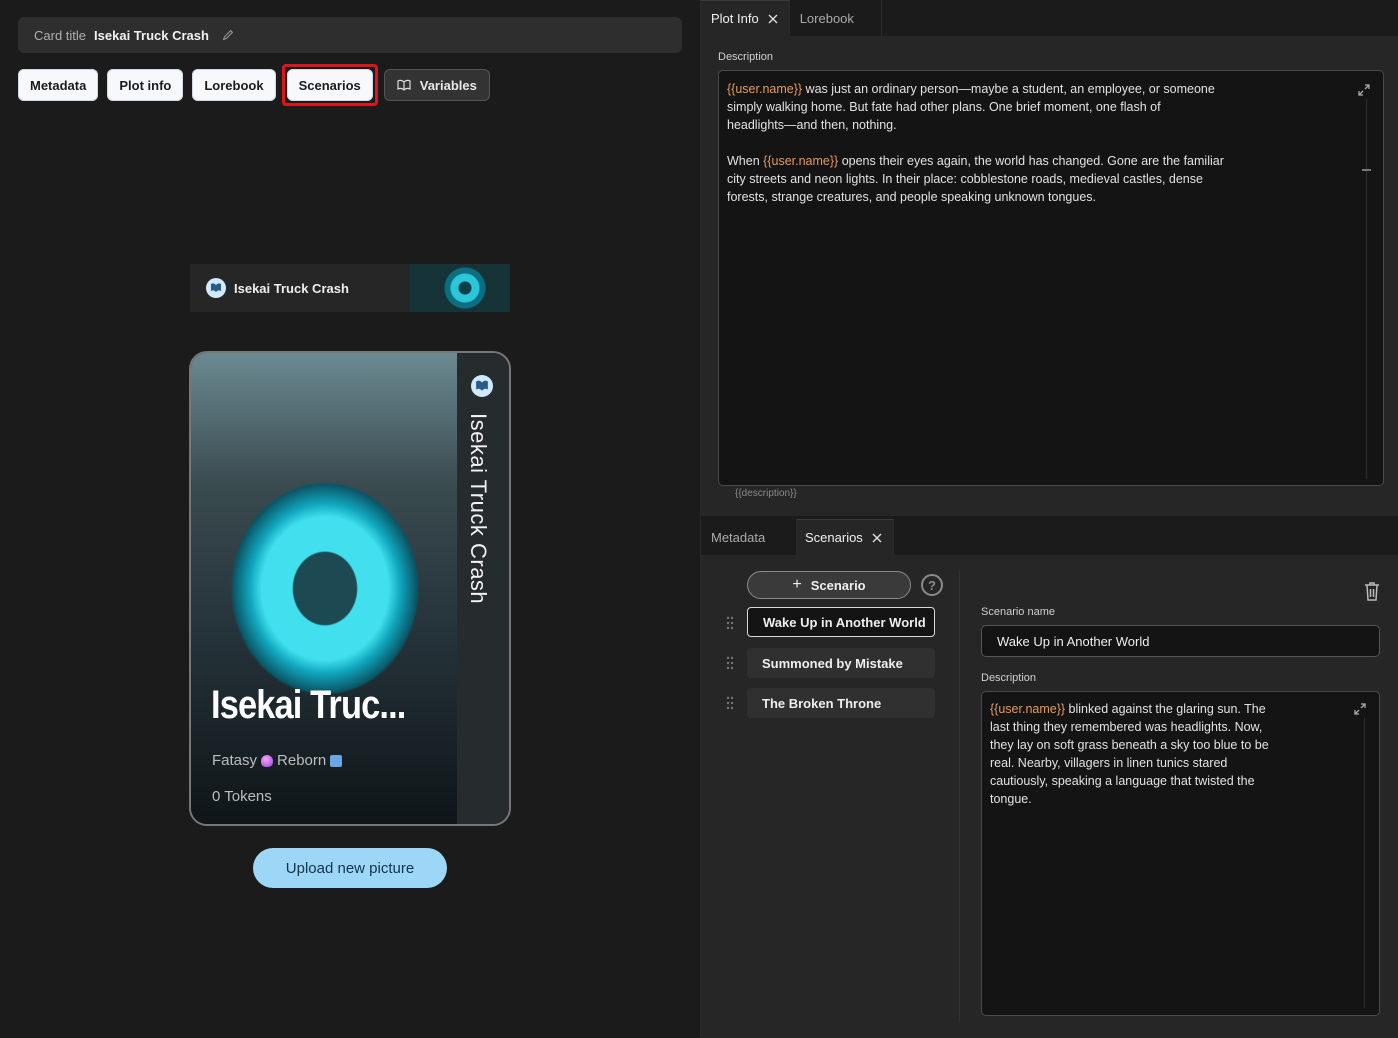  Describe the element at coordinates (151, 35) in the screenshot. I see `card-title-value: Isekai Truck Crash` at that location.